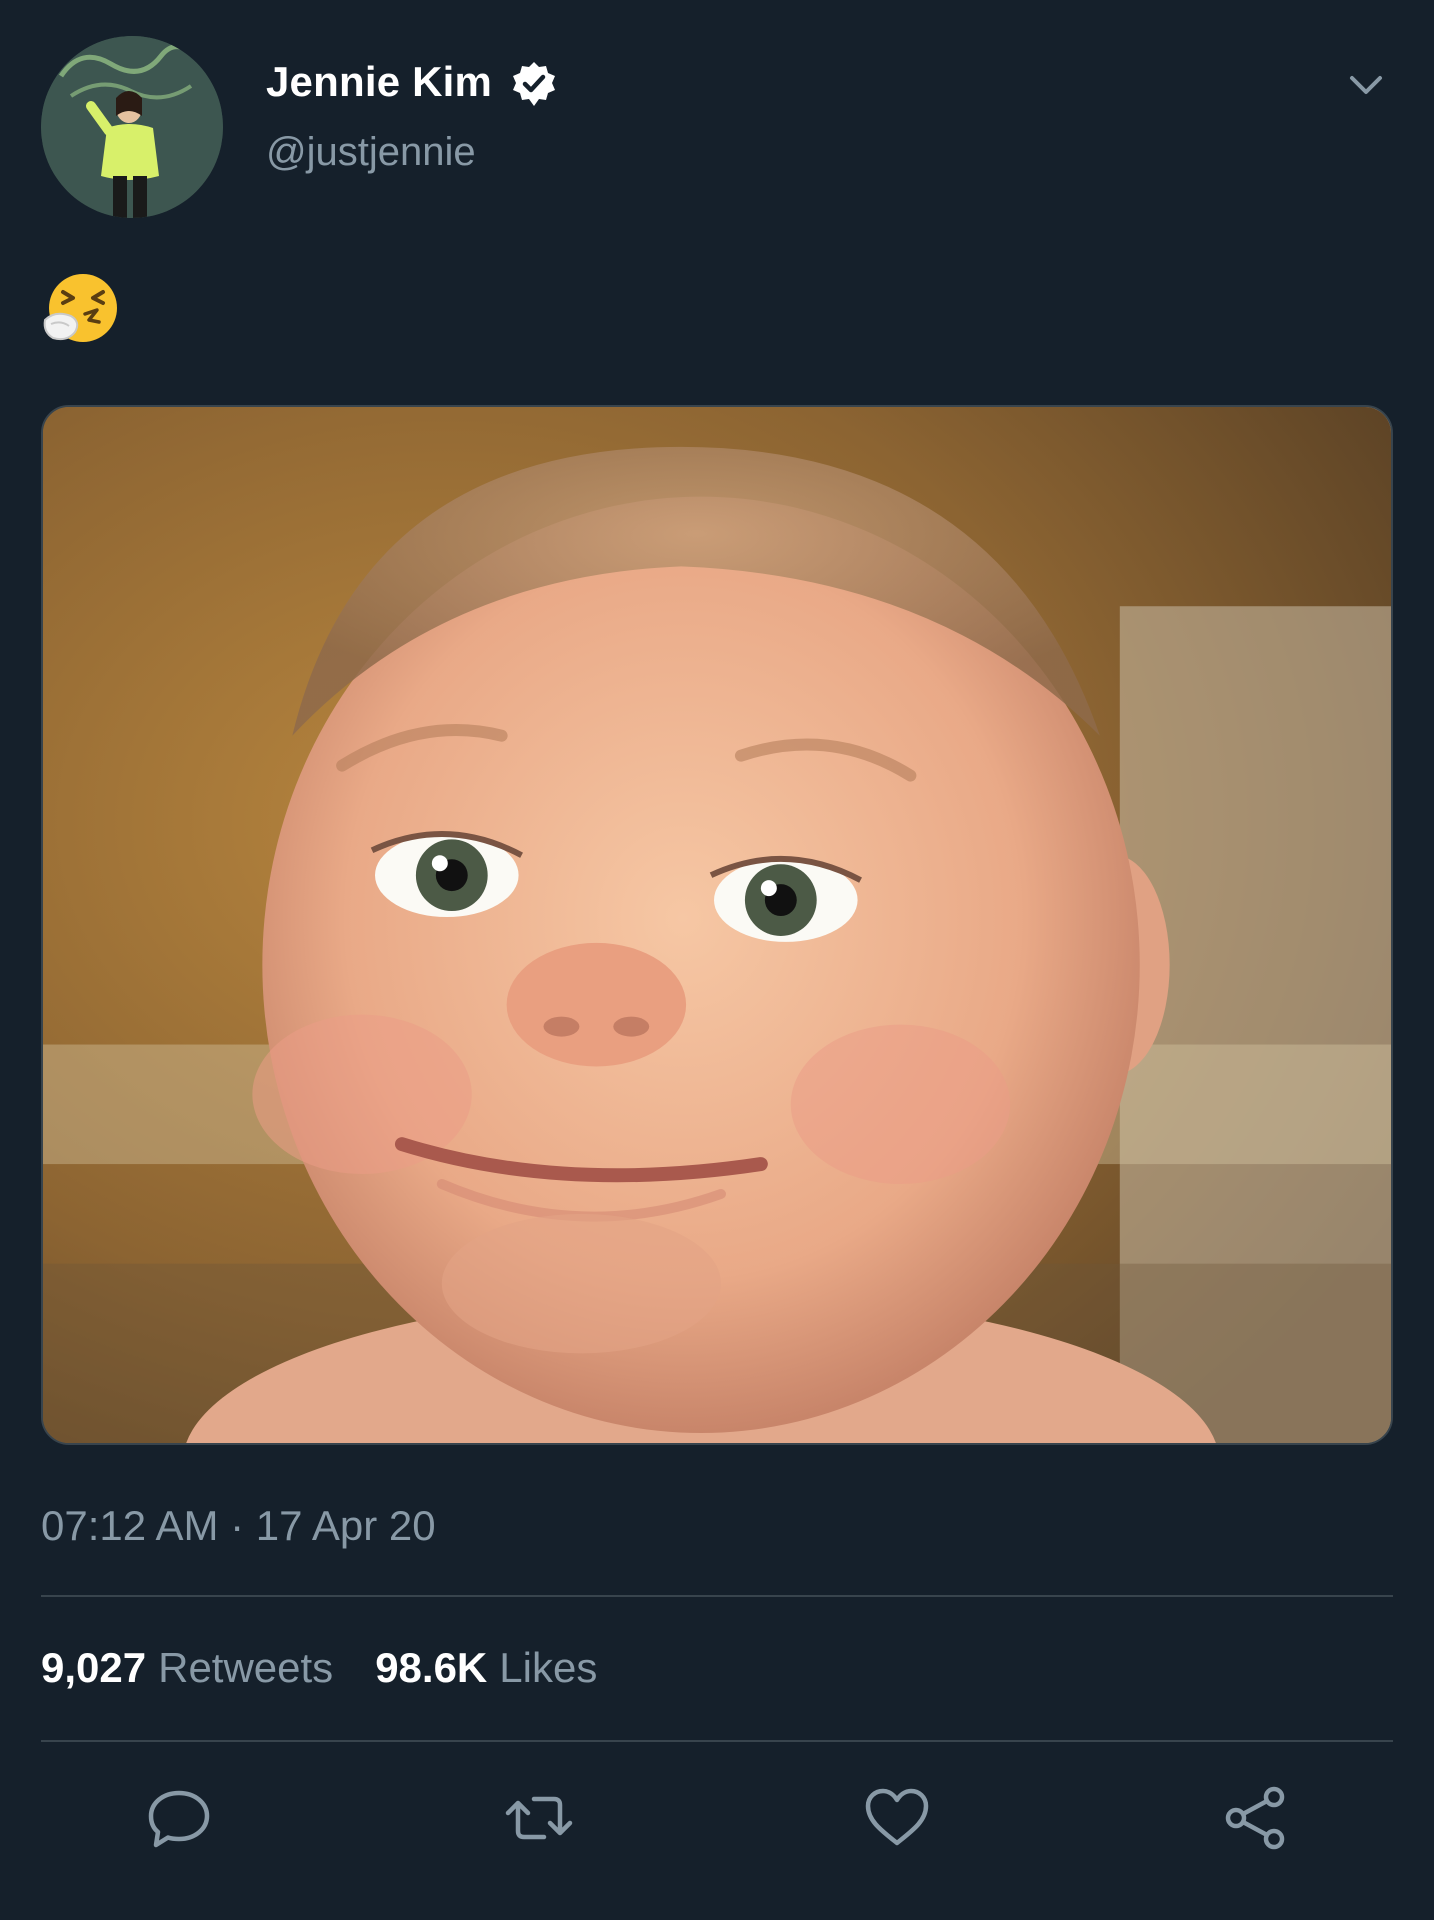 This screenshot has width=1434, height=1920. I want to click on share-button, so click(1255, 1818).